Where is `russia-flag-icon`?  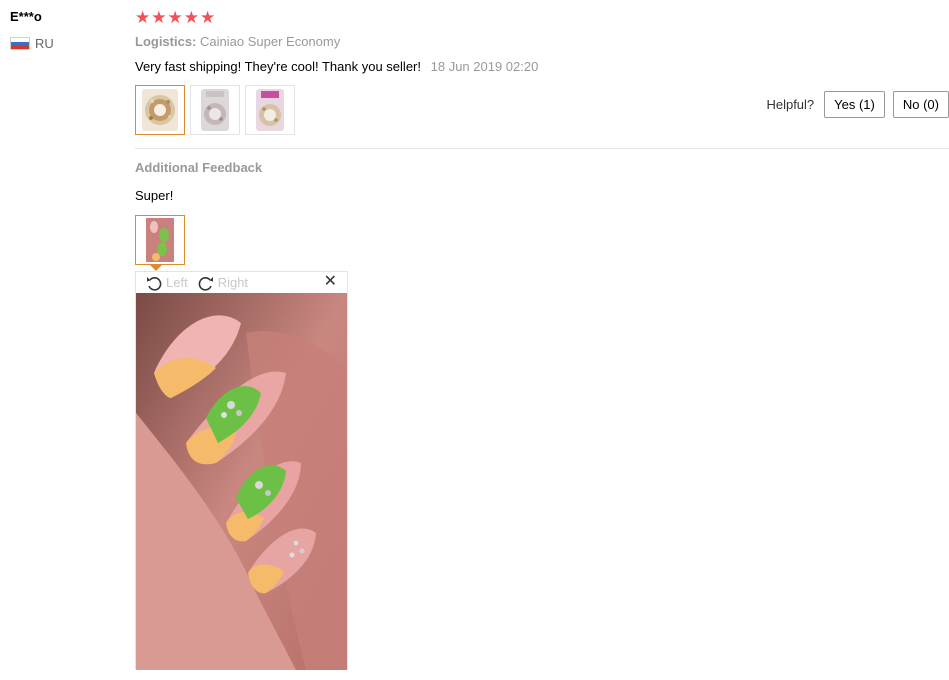 russia-flag-icon is located at coordinates (20, 43).